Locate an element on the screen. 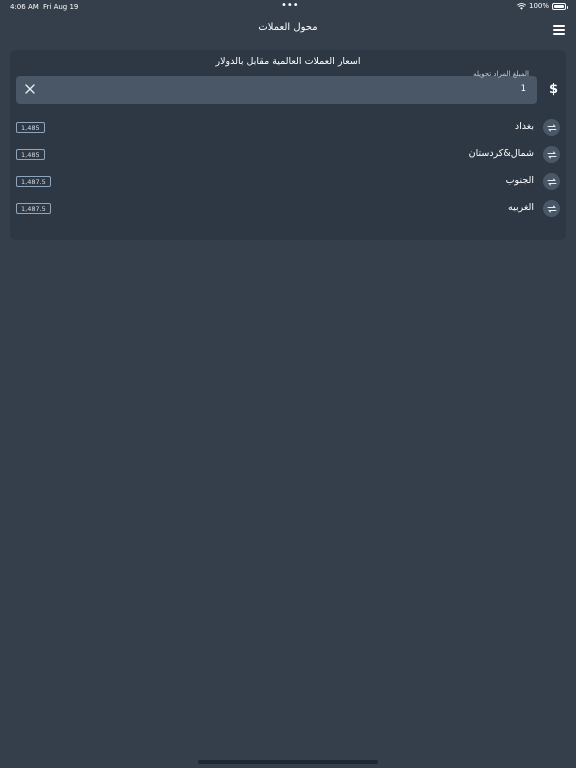  amount-input: المبلغ المراد تحويله 1 is located at coordinates (276, 87).